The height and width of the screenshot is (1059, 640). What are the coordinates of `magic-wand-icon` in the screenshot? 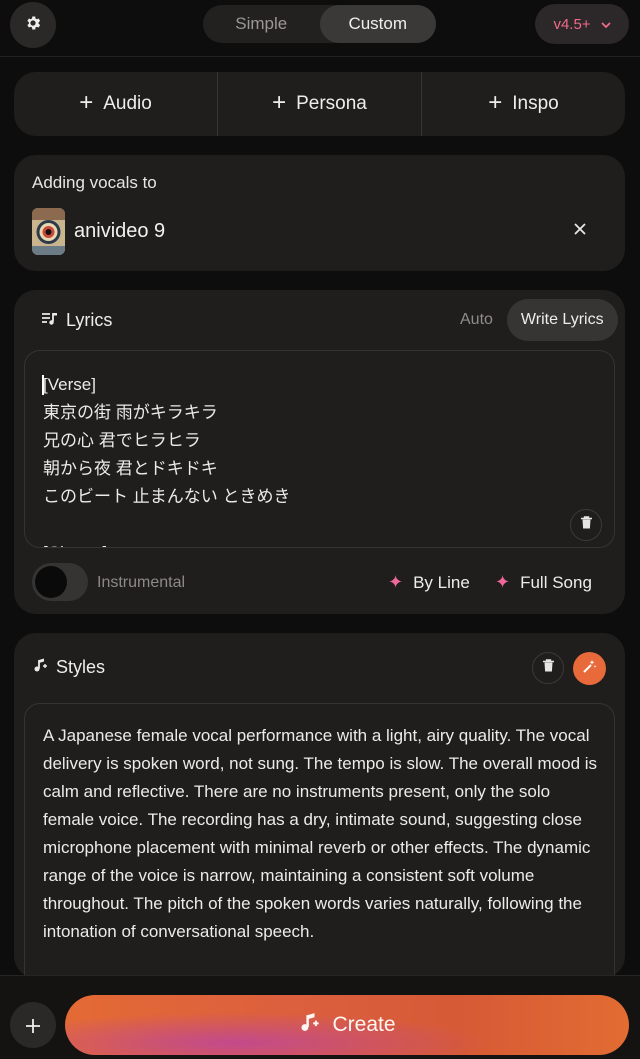 It's located at (589, 669).